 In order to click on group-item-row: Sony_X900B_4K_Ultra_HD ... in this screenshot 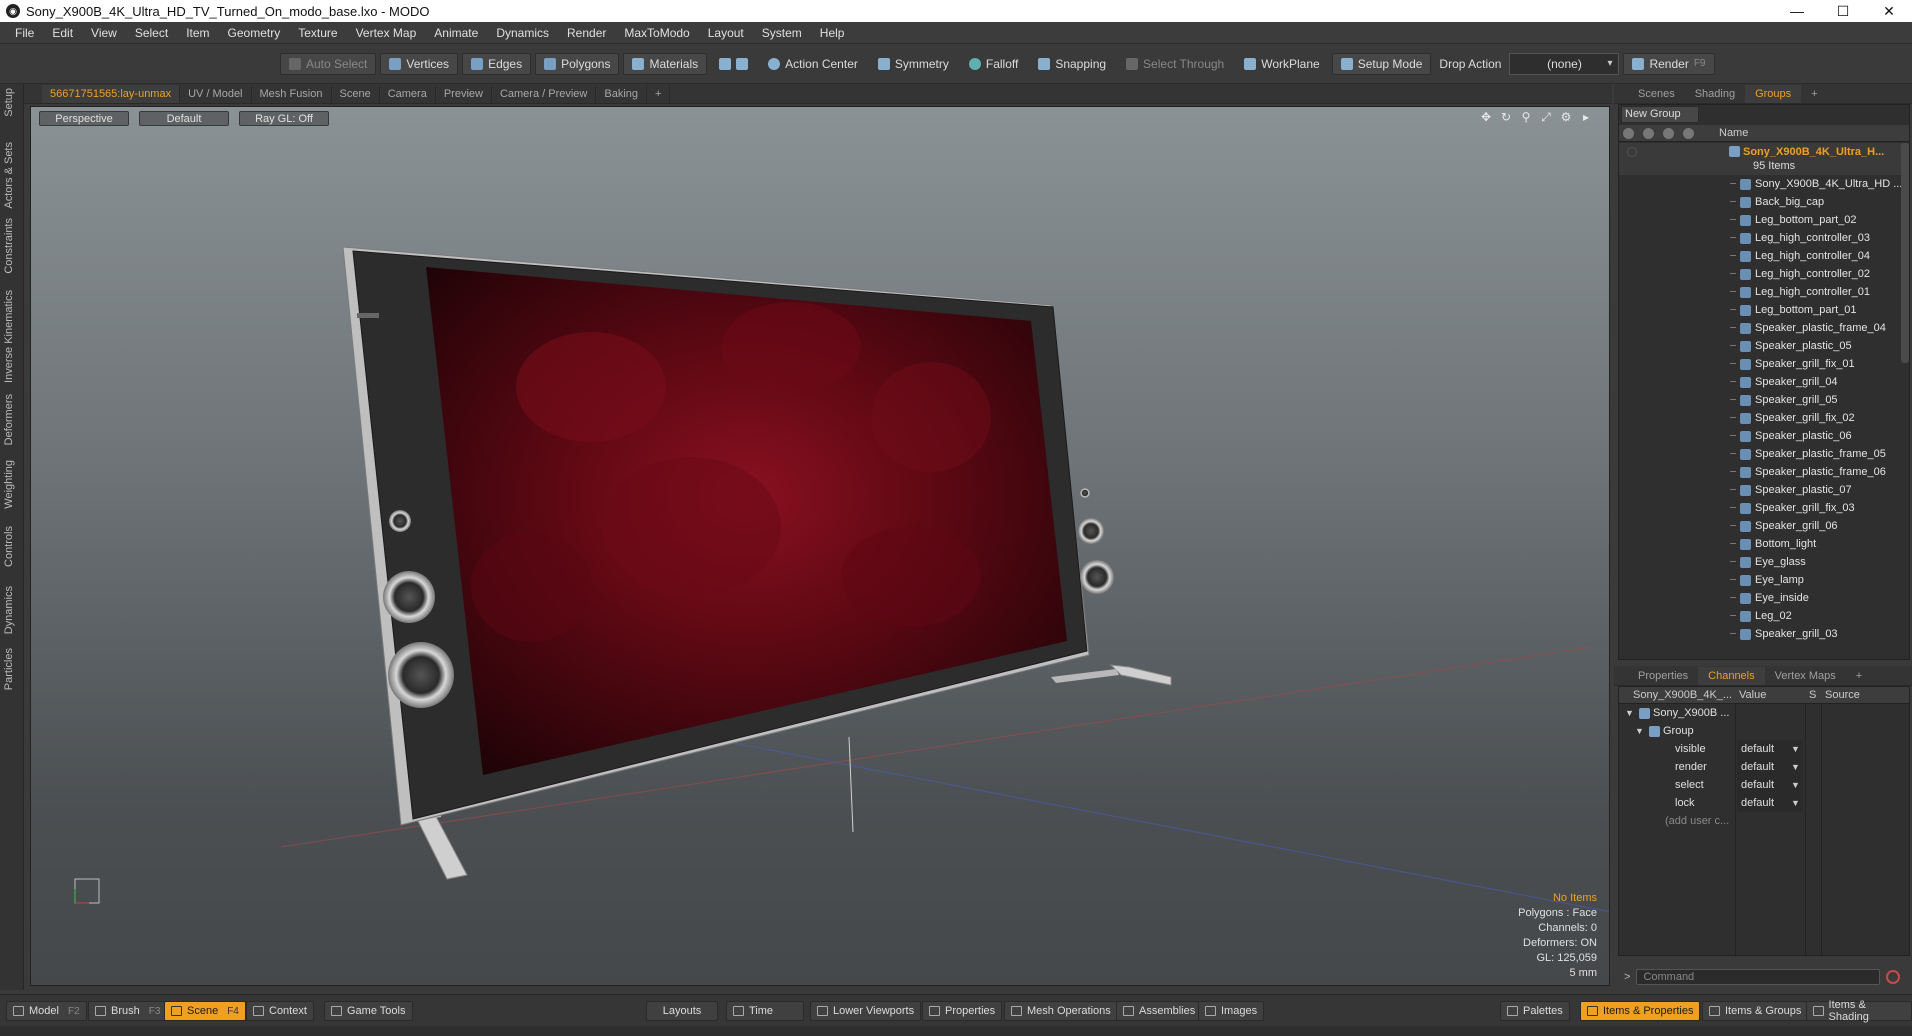, I will do `click(1764, 184)`.